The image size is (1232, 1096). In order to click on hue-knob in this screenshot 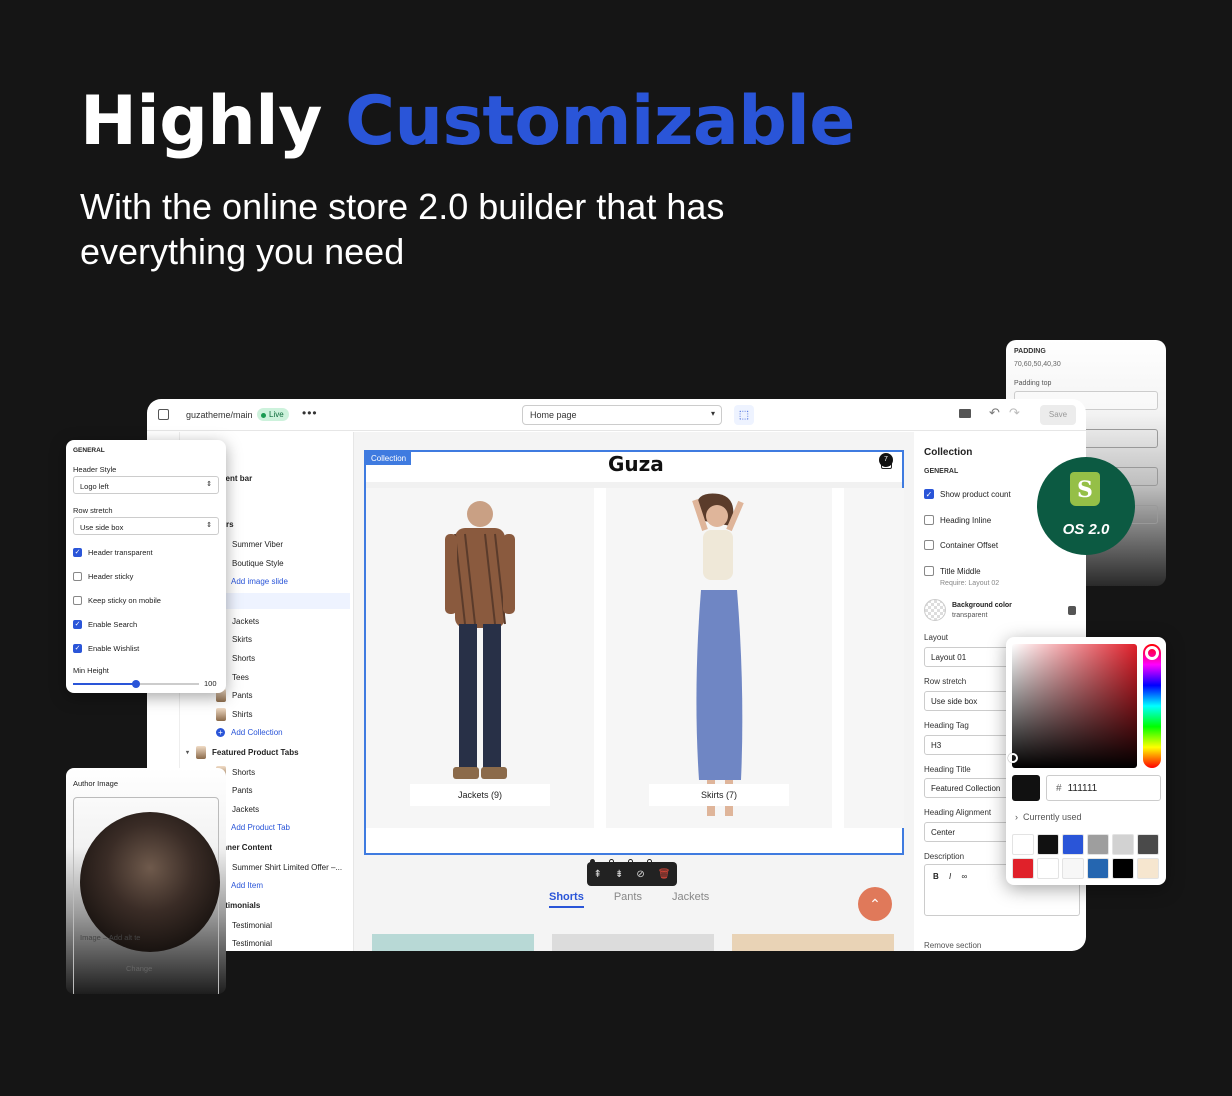, I will do `click(1152, 653)`.